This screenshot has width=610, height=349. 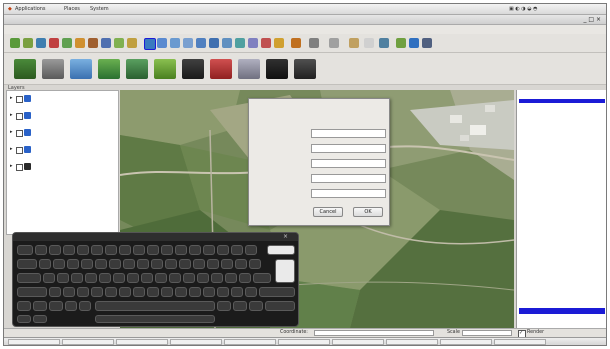 I want to click on select-features-icon, so click(x=266, y=43).